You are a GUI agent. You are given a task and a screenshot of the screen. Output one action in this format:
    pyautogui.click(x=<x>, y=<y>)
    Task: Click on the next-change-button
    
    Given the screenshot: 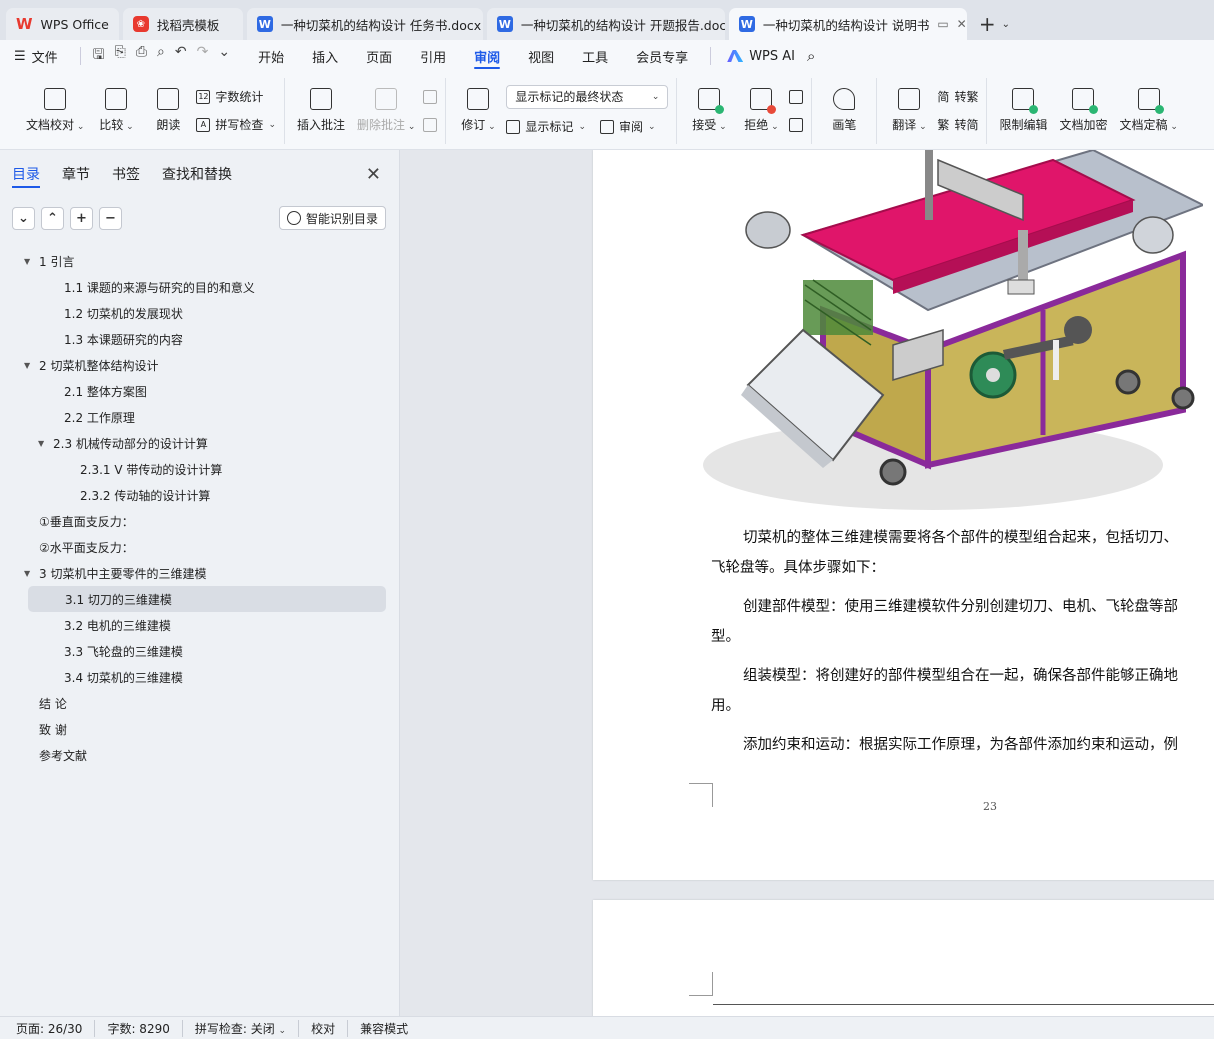 What is the action you would take?
    pyautogui.click(x=796, y=125)
    